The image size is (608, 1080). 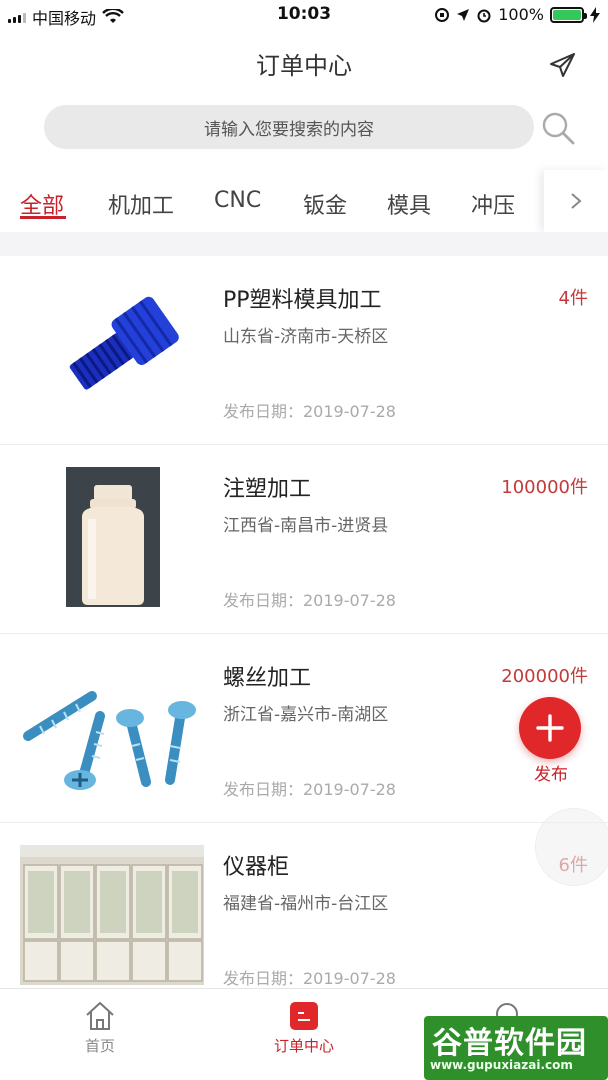 I want to click on nav-order-center-label: 订单中心, so click(x=303, y=1046).